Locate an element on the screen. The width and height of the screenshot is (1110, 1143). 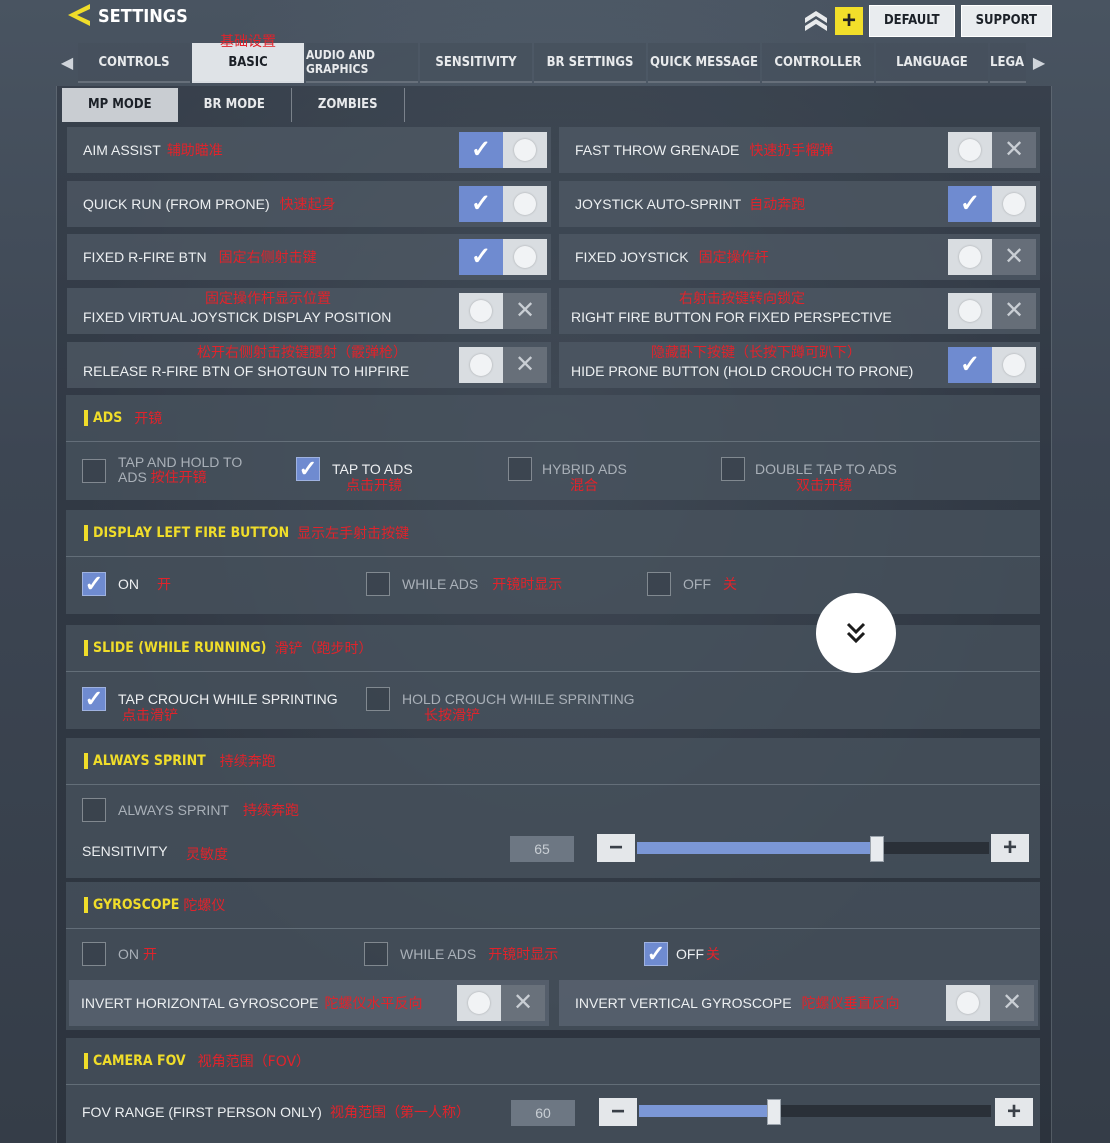
fov-slider-thumb is located at coordinates (773, 1112).